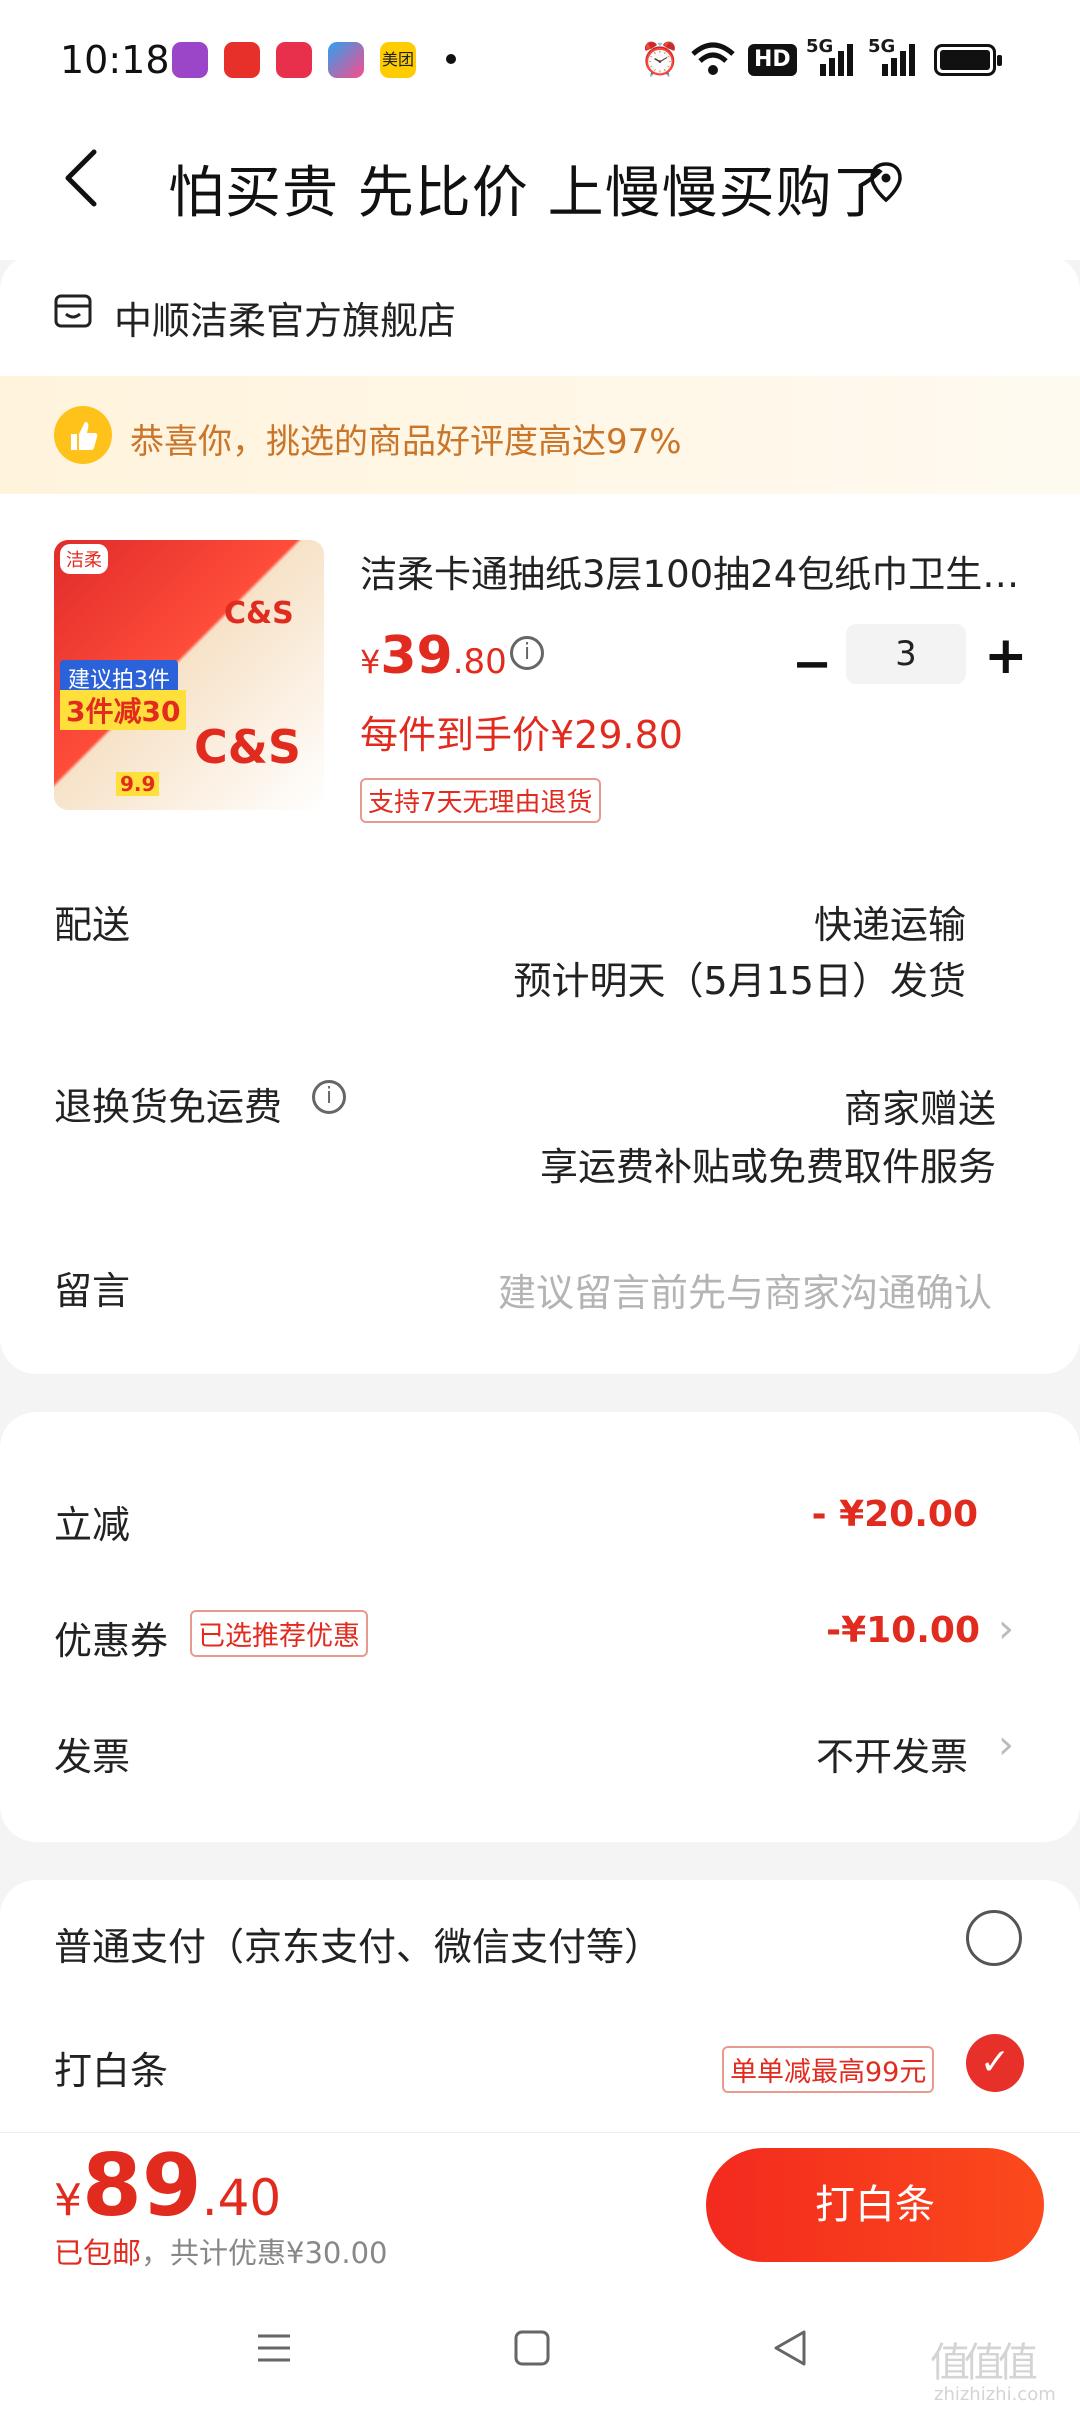 The width and height of the screenshot is (1080, 2412). I want to click on return-shipping-desc: 享运费补贴或免费取件服务, so click(767, 1167).